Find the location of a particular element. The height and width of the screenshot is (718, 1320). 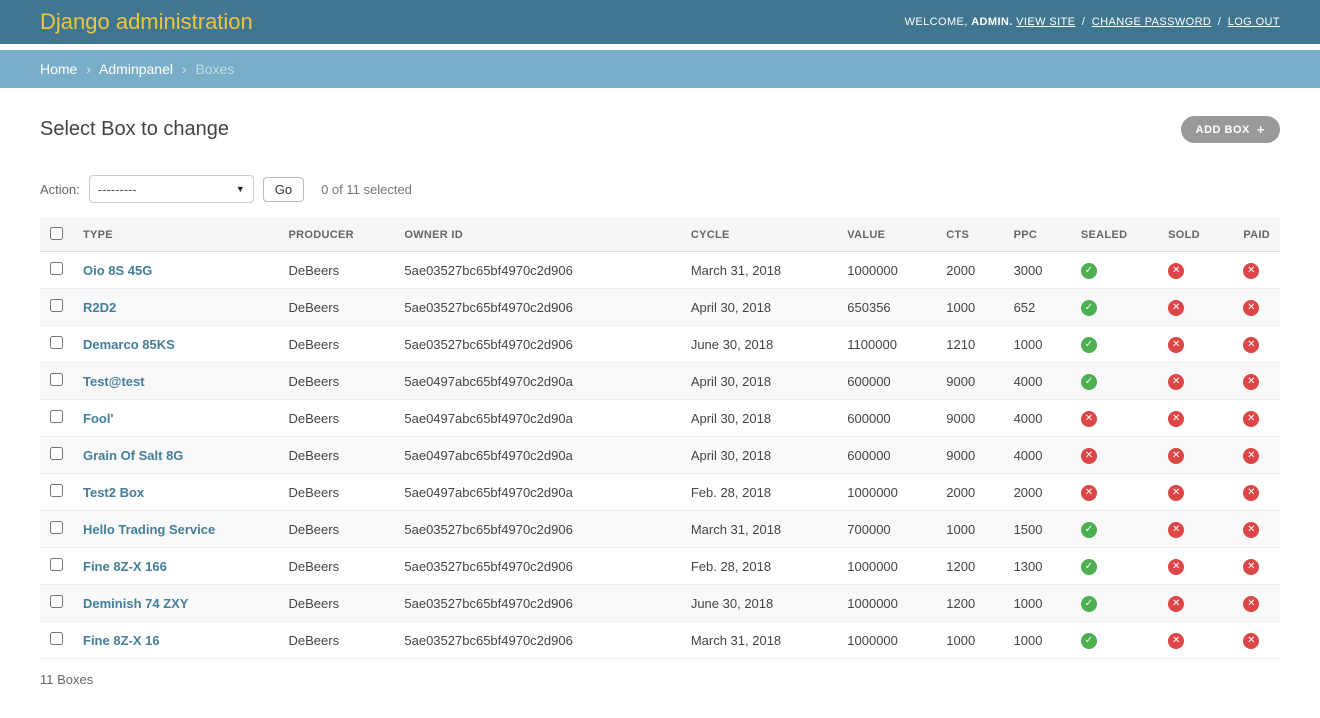

page-title: Select Box to change is located at coordinates (135, 129).